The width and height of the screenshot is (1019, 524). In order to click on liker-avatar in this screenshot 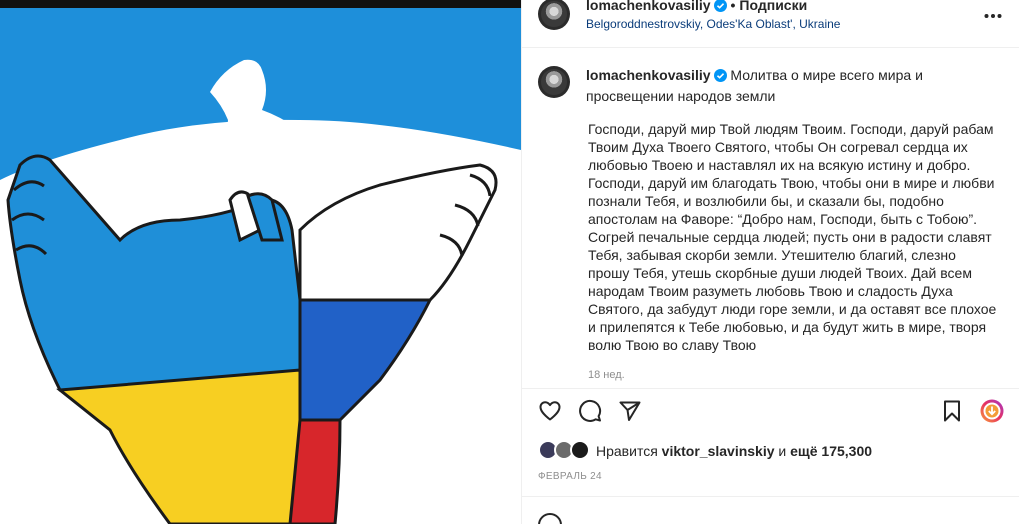, I will do `click(580, 450)`.